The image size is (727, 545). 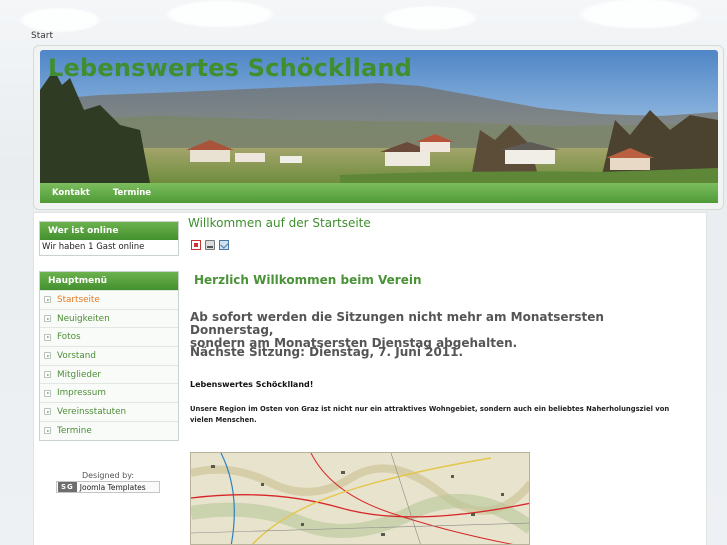 I want to click on breadcrumb: Start, so click(x=42, y=36).